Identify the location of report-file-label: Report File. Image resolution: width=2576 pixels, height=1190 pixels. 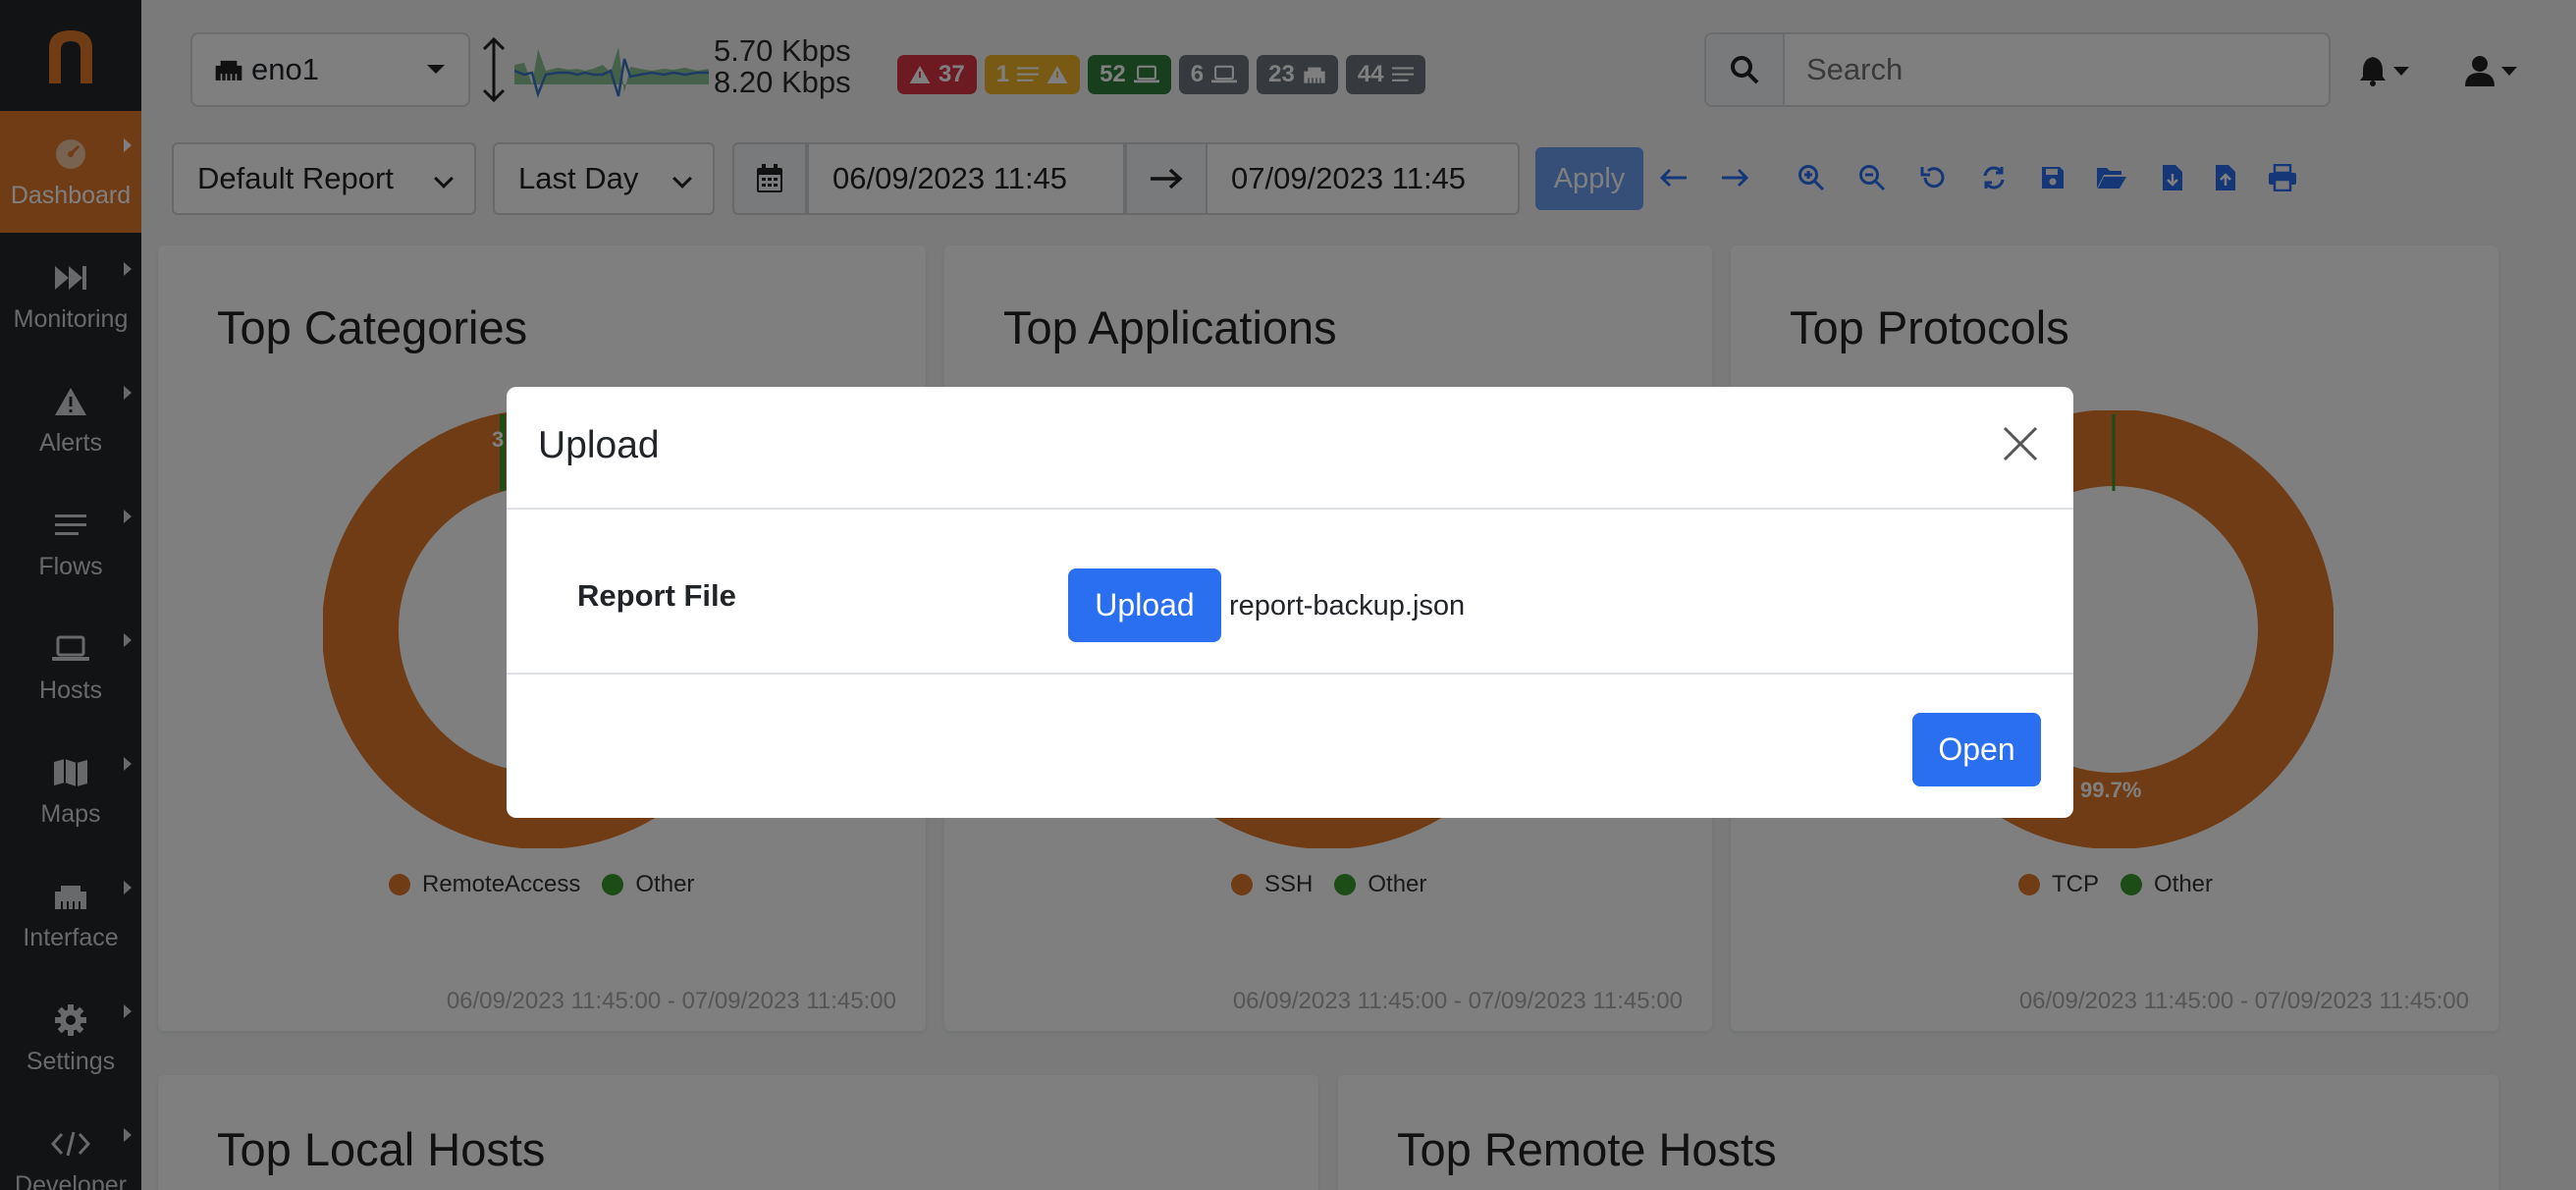
(656, 595).